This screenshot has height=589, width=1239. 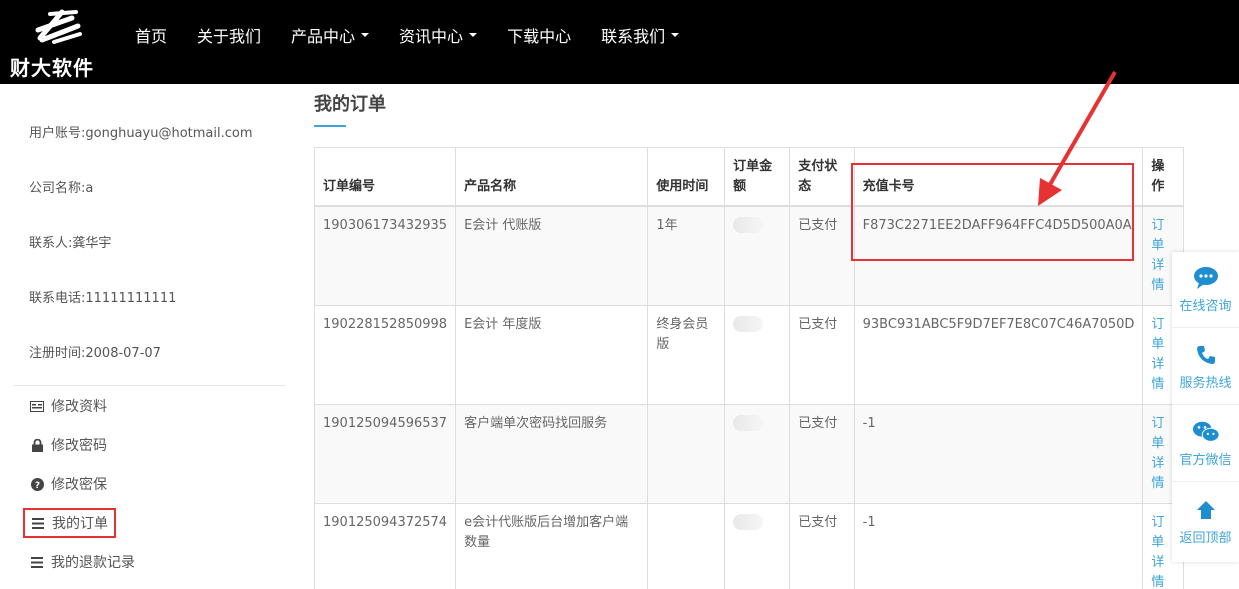 What do you see at coordinates (552, 453) in the screenshot?
I see `cell-product: 客户端单次密码找回服务` at bounding box center [552, 453].